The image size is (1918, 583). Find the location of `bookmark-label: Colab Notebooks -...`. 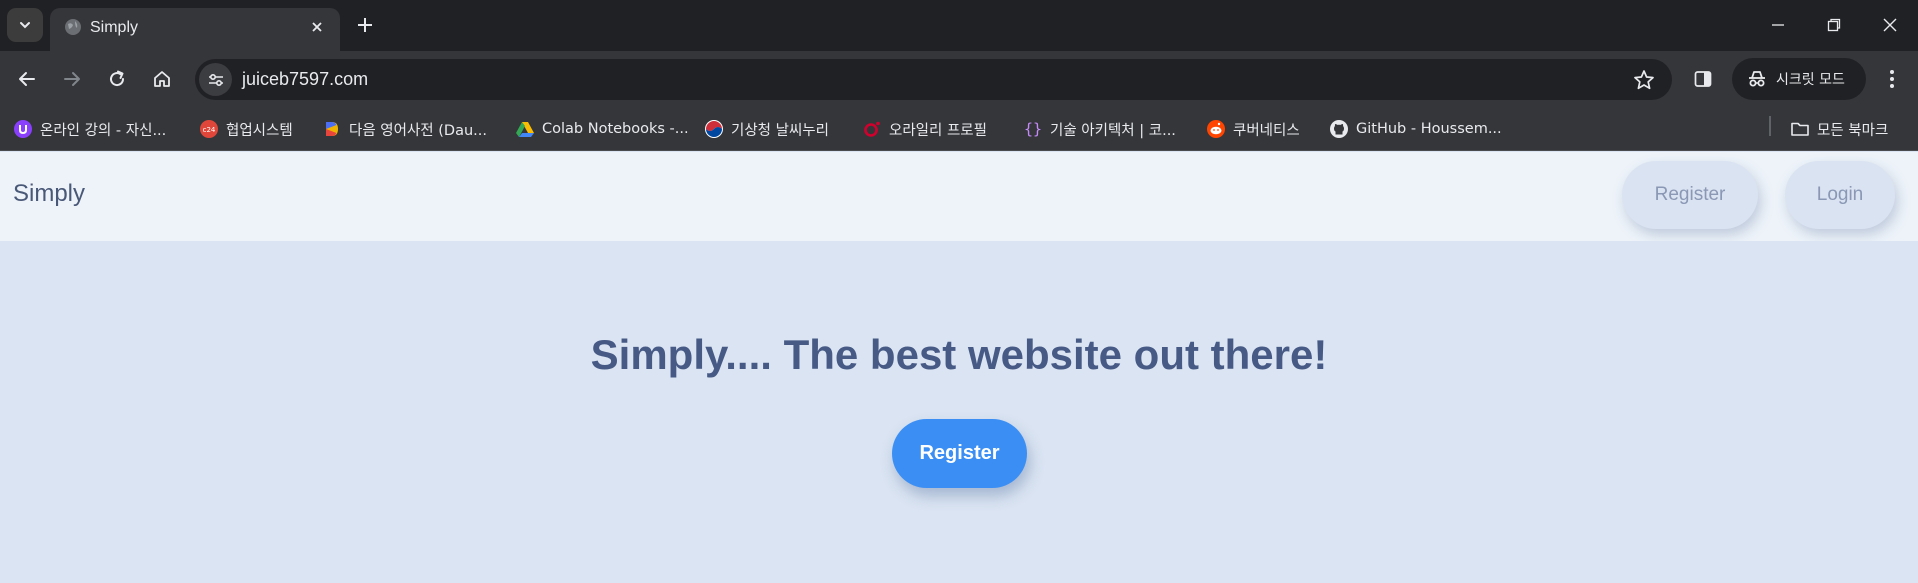

bookmark-label: Colab Notebooks -... is located at coordinates (615, 129).